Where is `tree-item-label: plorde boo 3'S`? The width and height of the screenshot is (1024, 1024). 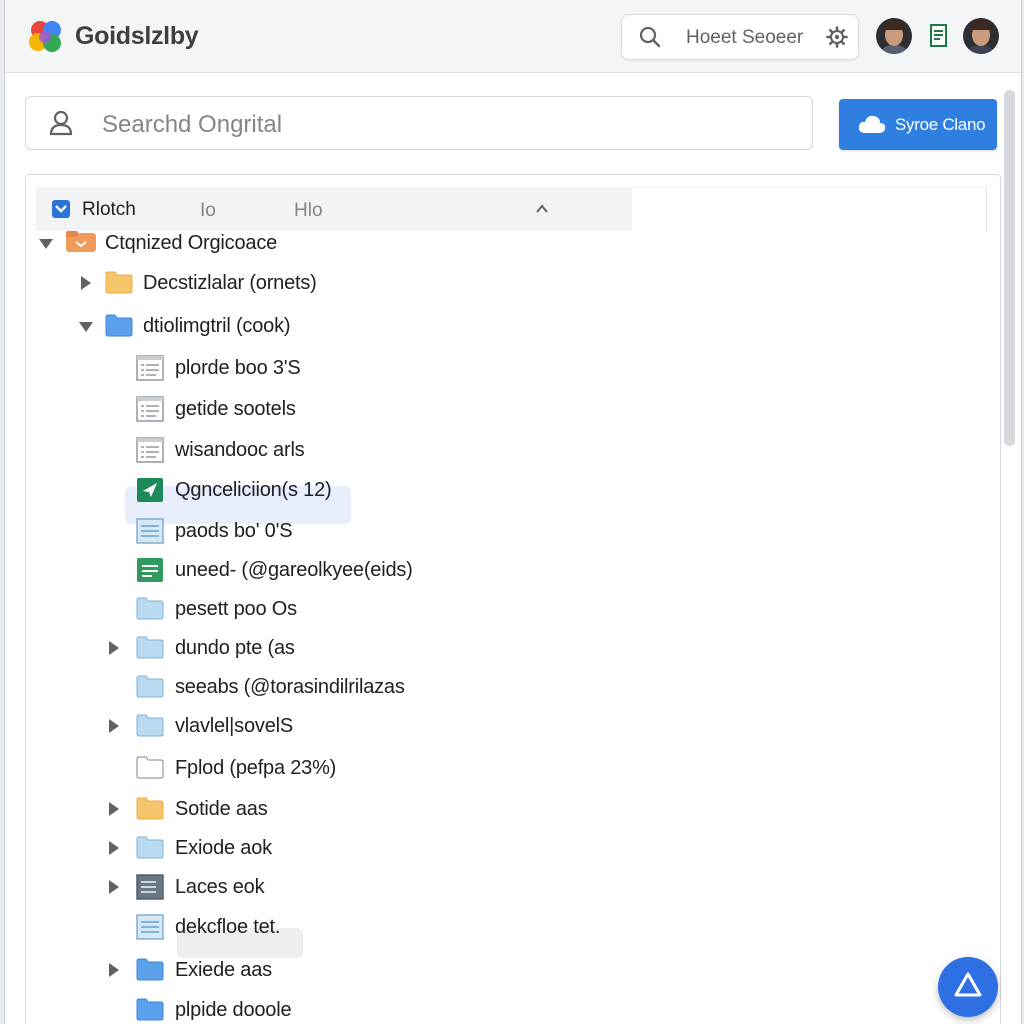
tree-item-label: plorde boo 3'S is located at coordinates (238, 368).